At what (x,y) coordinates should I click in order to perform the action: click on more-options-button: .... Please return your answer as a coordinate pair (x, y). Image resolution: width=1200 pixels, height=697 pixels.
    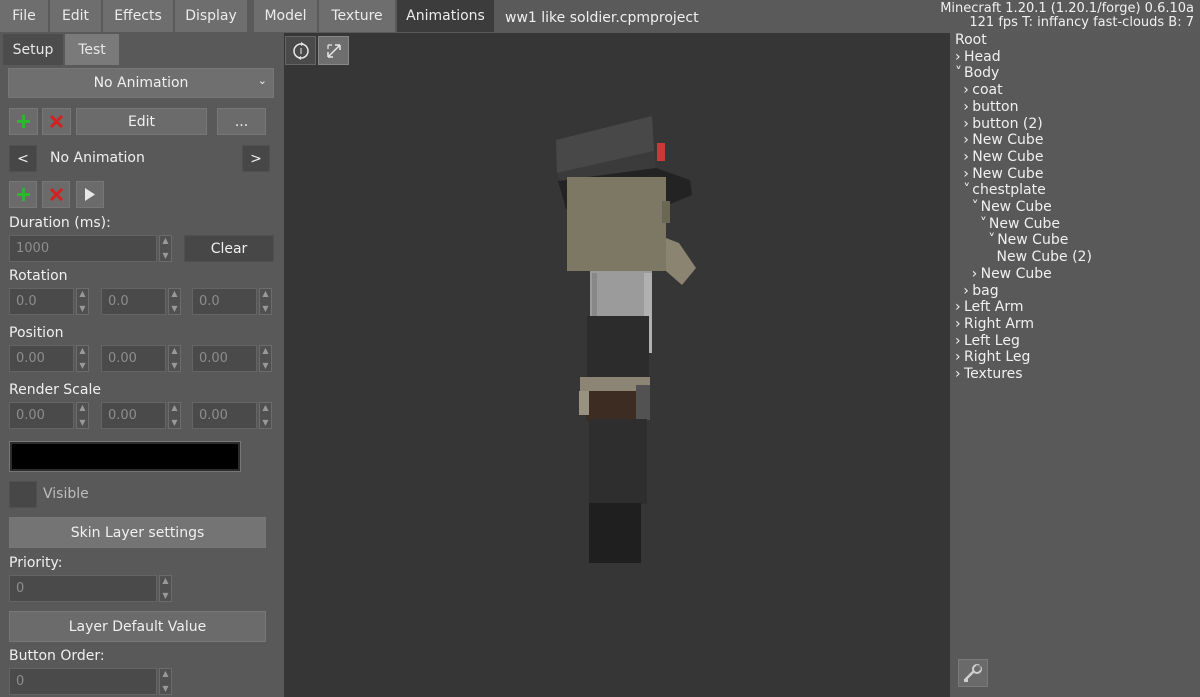
    Looking at the image, I should click on (241, 121).